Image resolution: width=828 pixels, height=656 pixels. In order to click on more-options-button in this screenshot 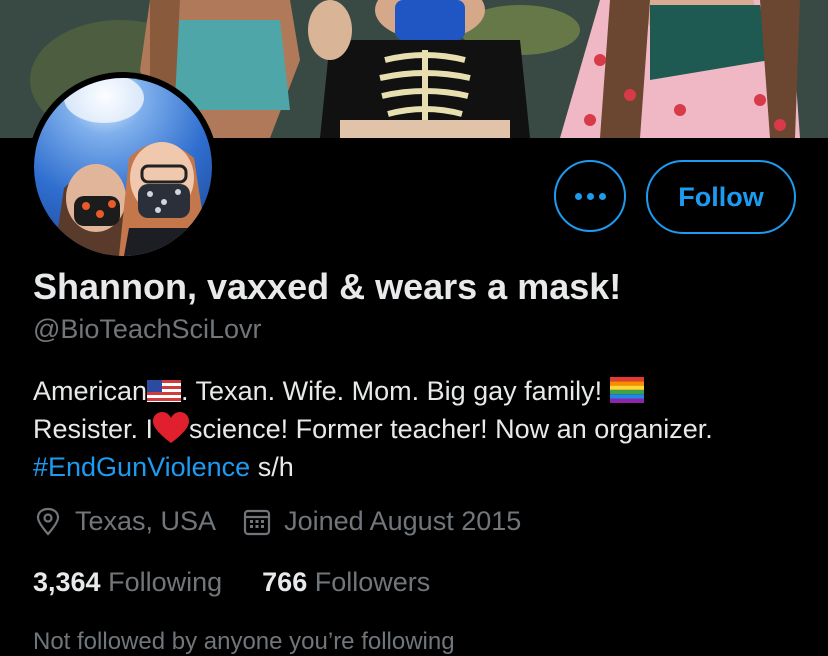, I will do `click(590, 196)`.